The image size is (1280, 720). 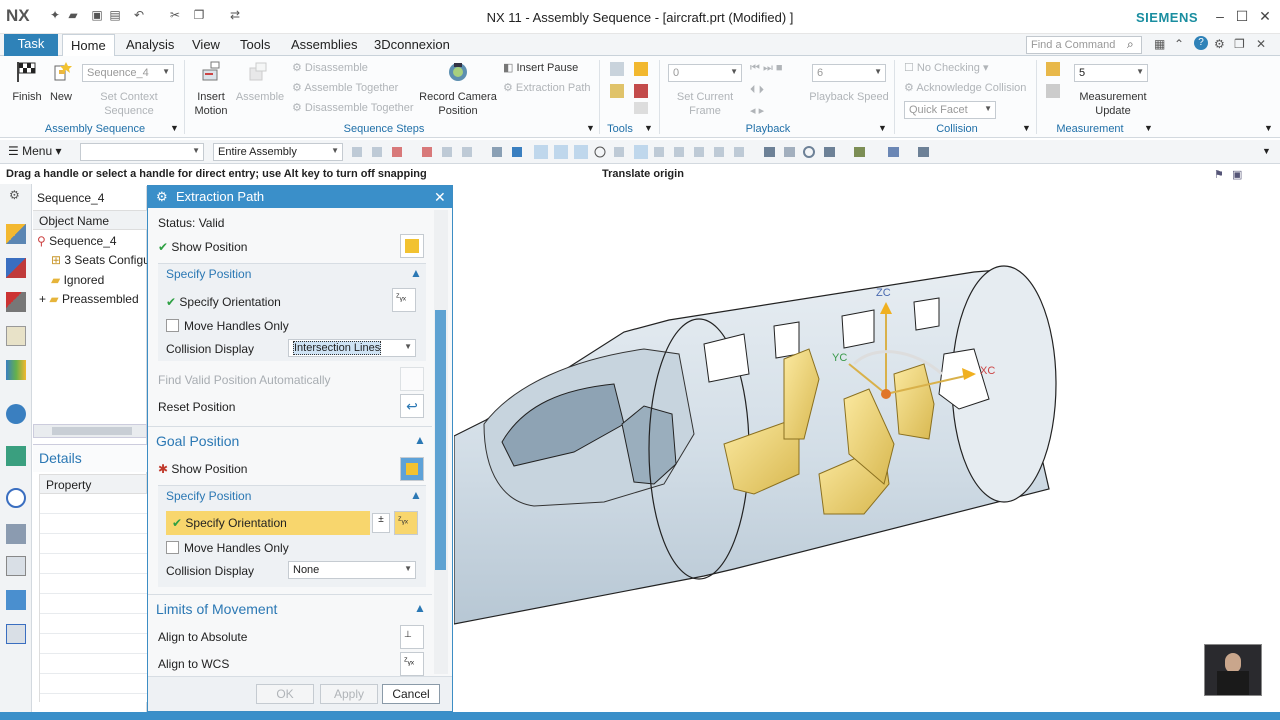 What do you see at coordinates (957, 129) in the screenshot?
I see `group-collision: Collision` at bounding box center [957, 129].